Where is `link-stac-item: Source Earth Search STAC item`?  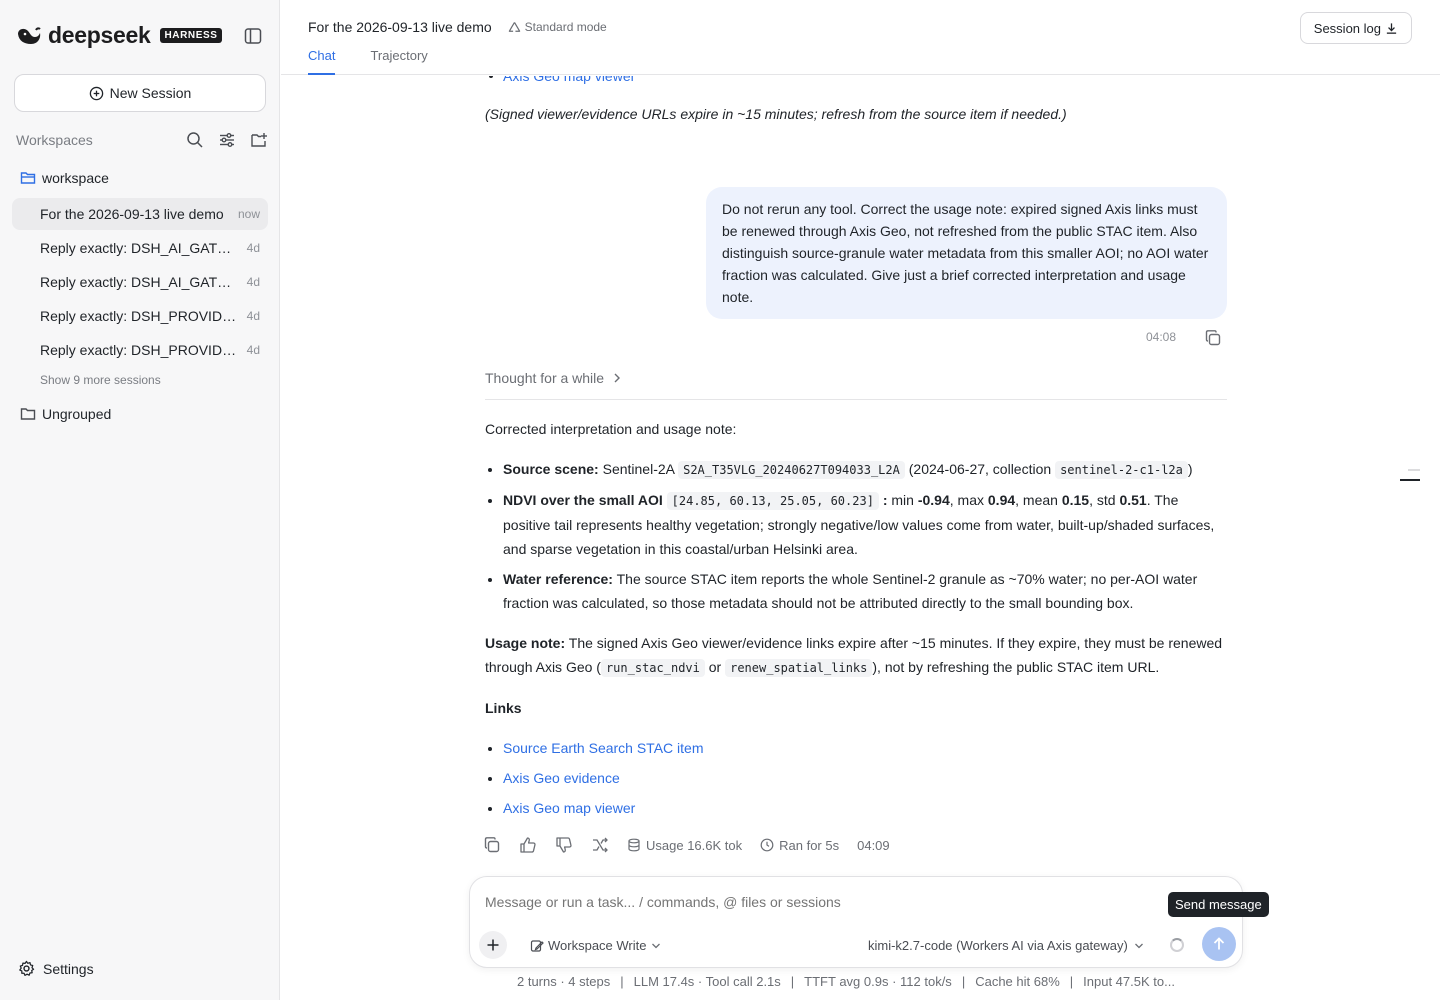
link-stac-item: Source Earth Search STAC item is located at coordinates (603, 748).